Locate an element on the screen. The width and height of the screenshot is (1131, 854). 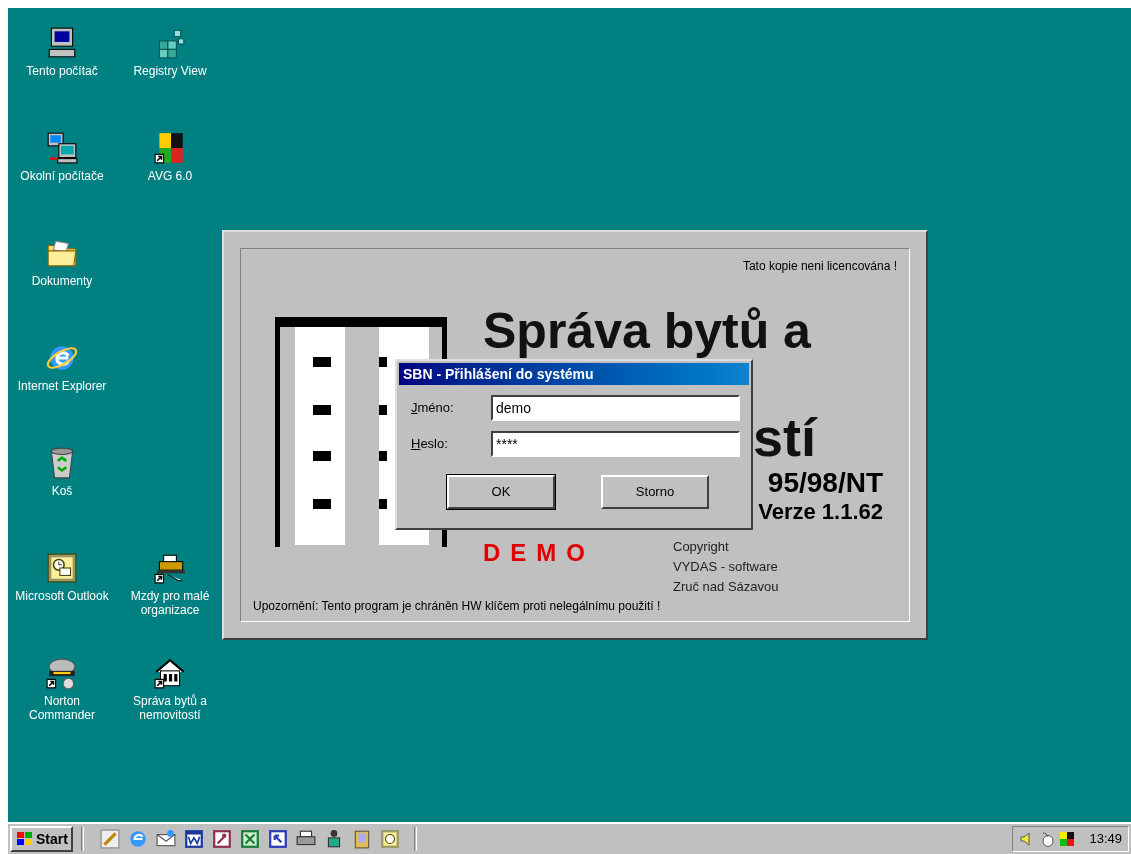
desktop-icon-label: AVG 6.0 is located at coordinates (170, 176).